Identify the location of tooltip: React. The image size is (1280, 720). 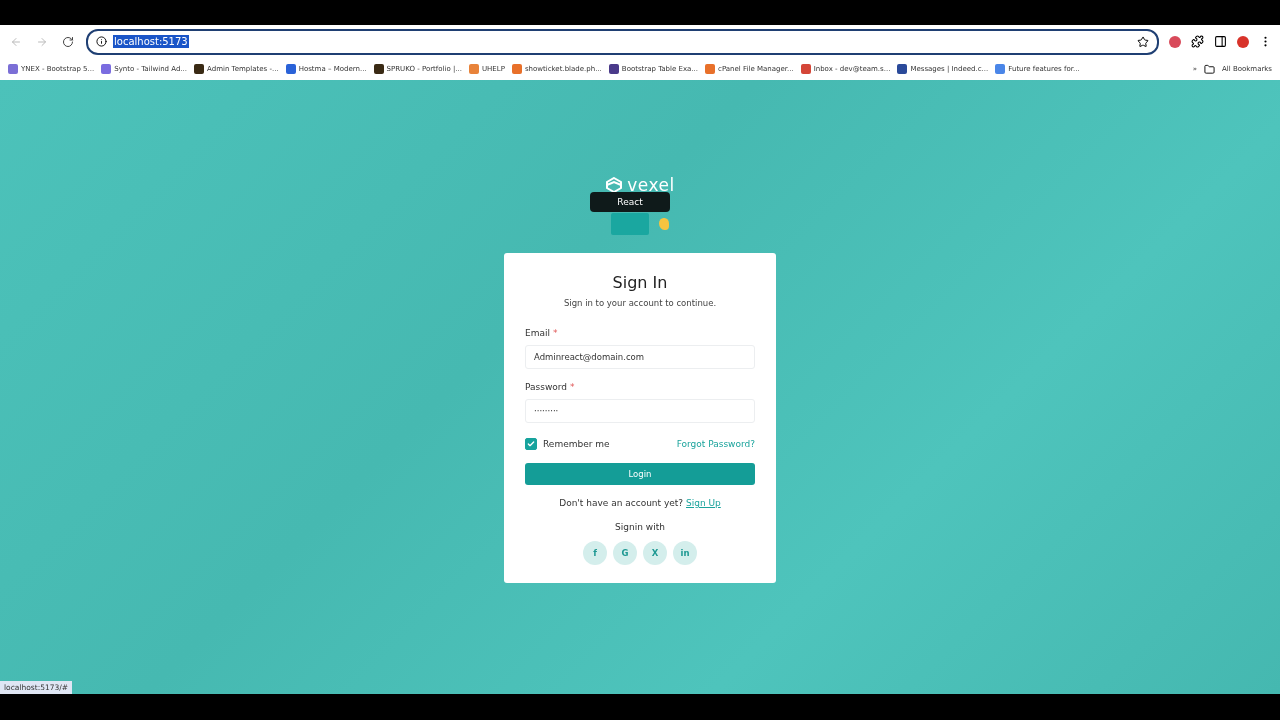
(630, 202).